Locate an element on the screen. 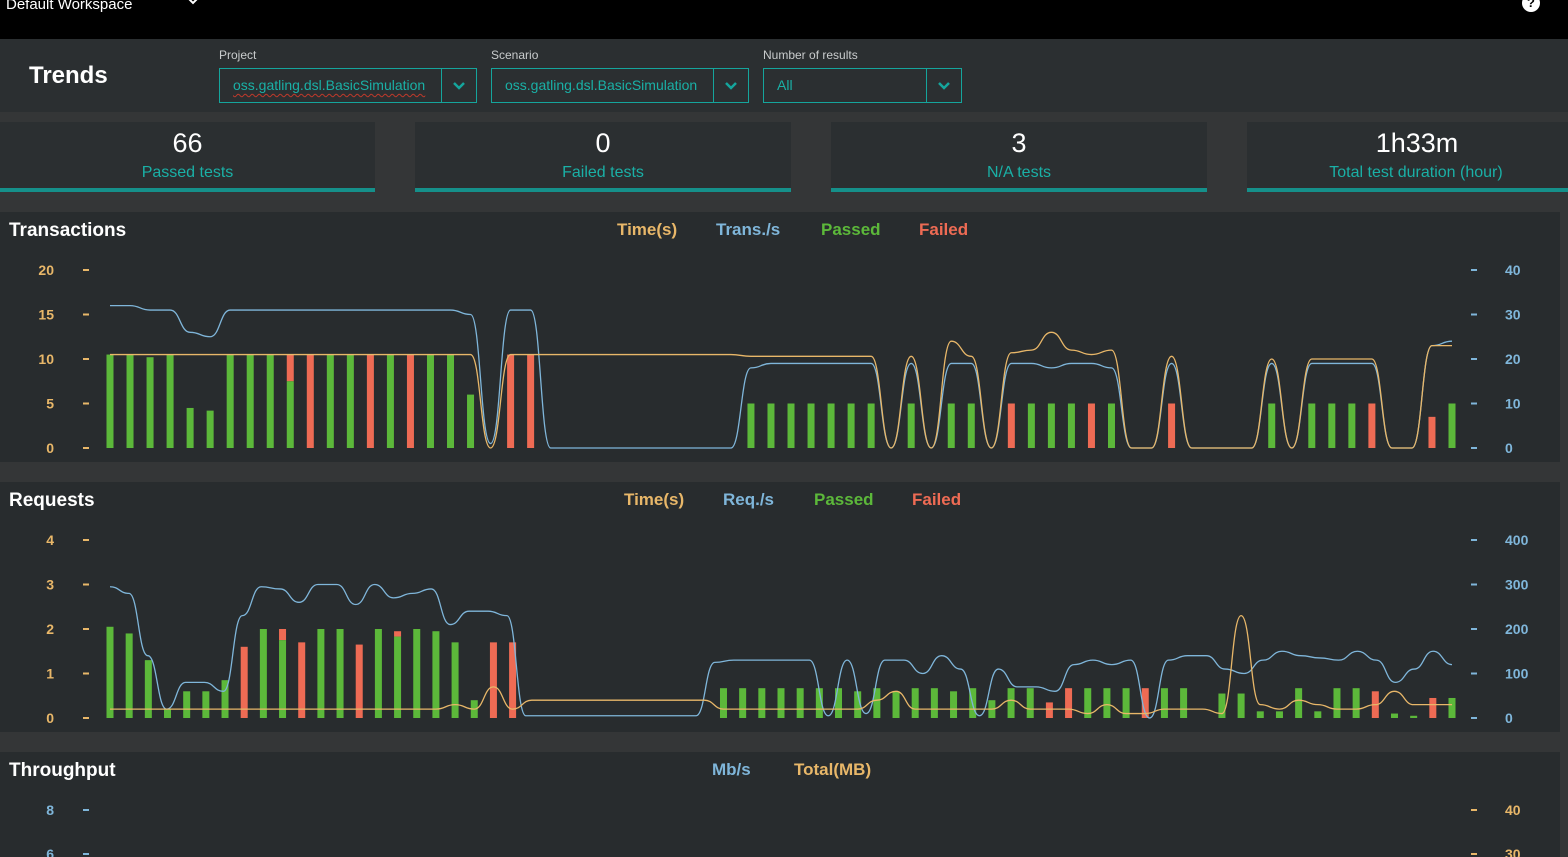  y-left-tick-label: 10 is located at coordinates (46, 359).